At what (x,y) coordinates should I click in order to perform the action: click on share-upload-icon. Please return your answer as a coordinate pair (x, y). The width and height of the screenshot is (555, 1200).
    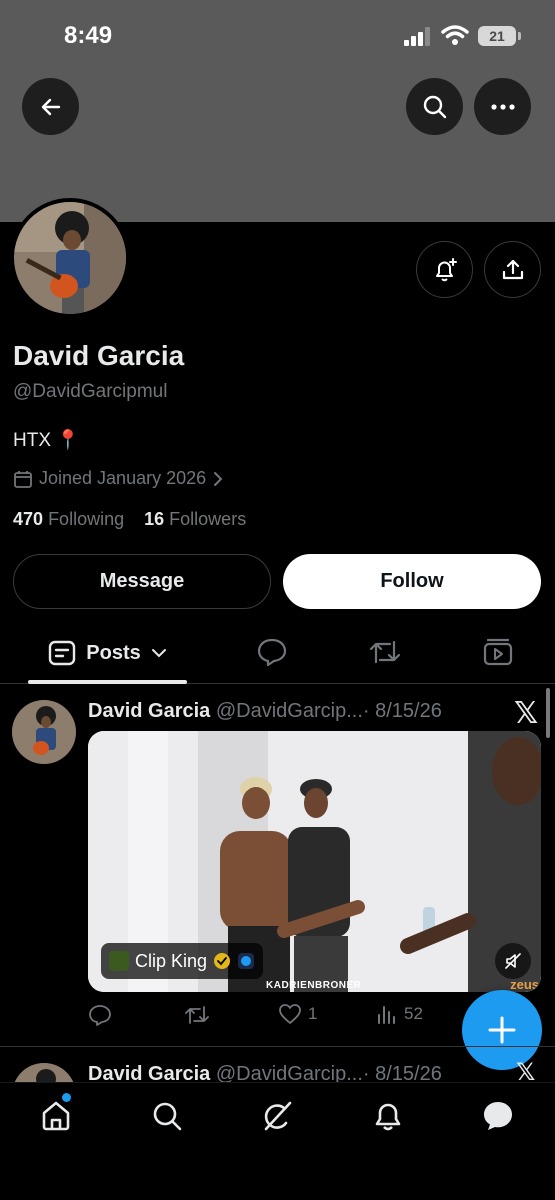
    Looking at the image, I should click on (512, 269).